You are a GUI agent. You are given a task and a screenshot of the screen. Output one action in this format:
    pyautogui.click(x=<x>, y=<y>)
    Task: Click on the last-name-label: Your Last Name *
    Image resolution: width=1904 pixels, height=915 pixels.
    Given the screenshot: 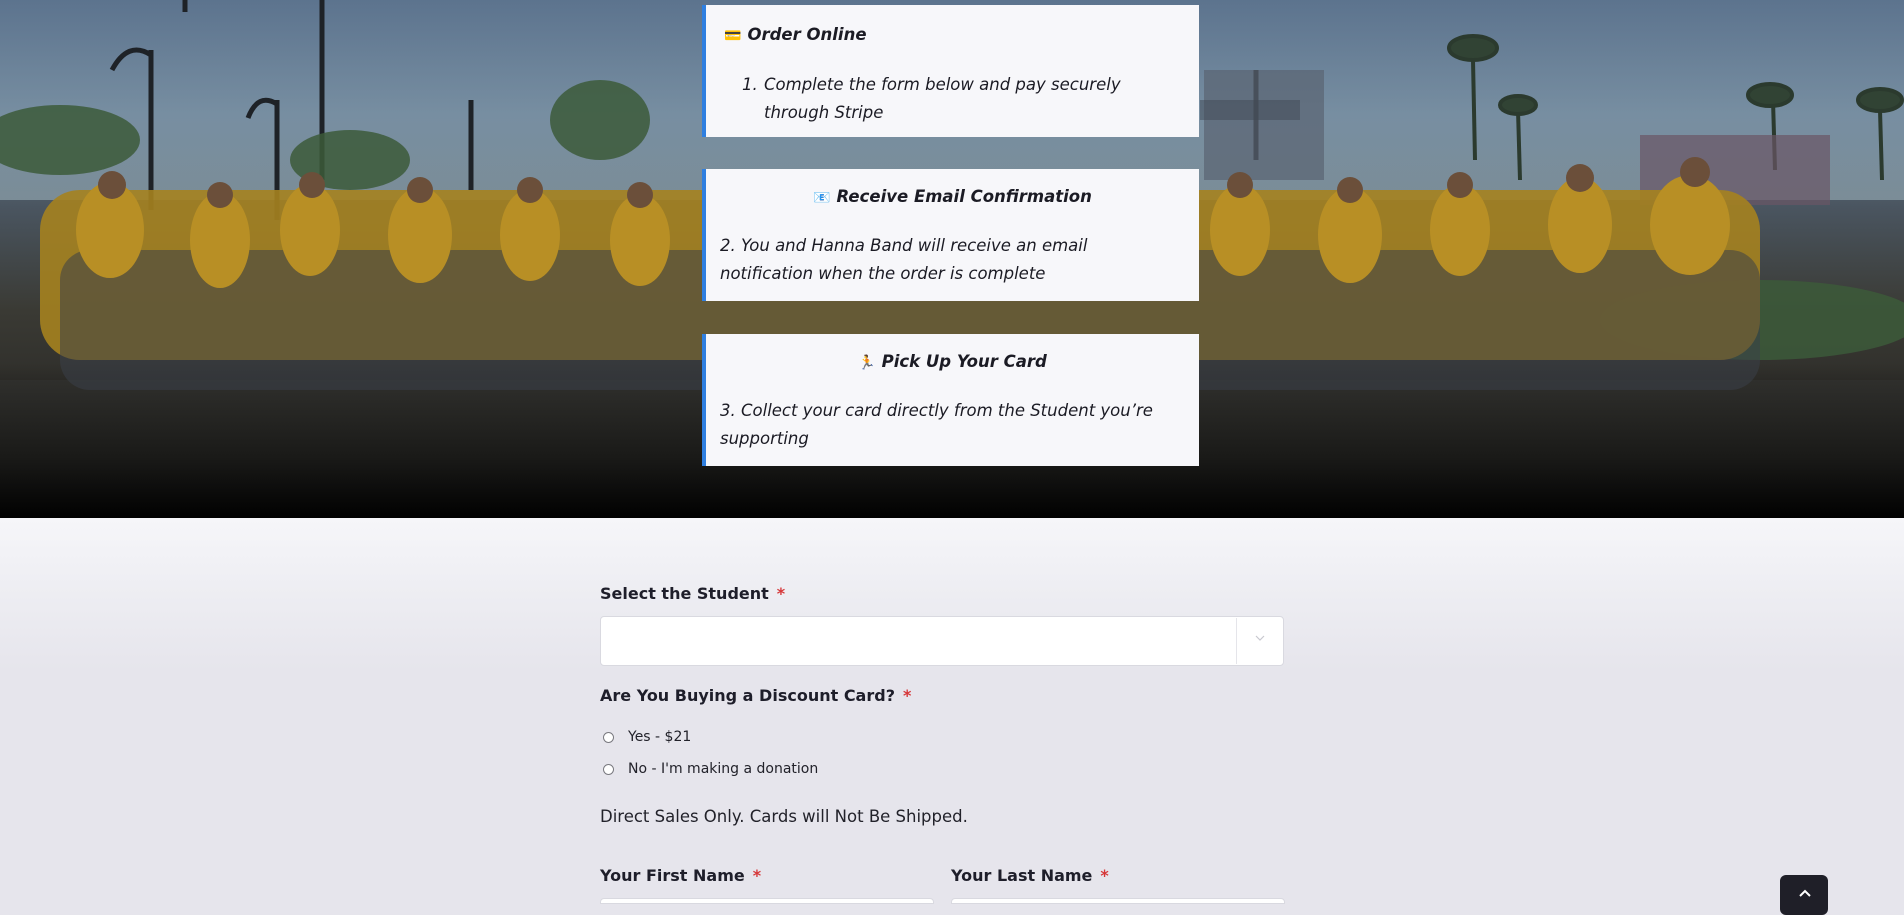 What is the action you would take?
    pyautogui.click(x=1030, y=875)
    